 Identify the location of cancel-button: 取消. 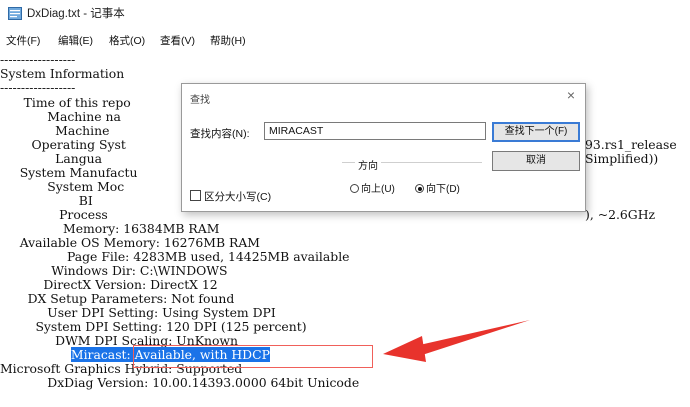
(536, 161).